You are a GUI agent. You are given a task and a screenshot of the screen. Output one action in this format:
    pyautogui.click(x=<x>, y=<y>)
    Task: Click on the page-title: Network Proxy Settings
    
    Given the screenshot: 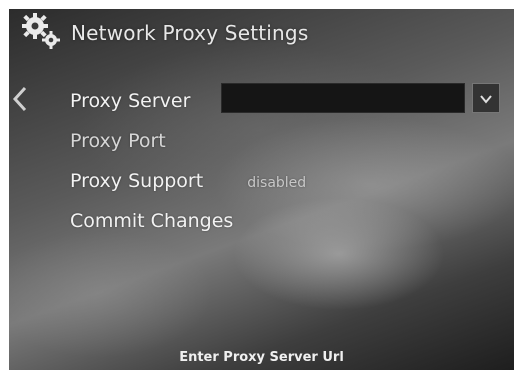 What is the action you would take?
    pyautogui.click(x=190, y=33)
    